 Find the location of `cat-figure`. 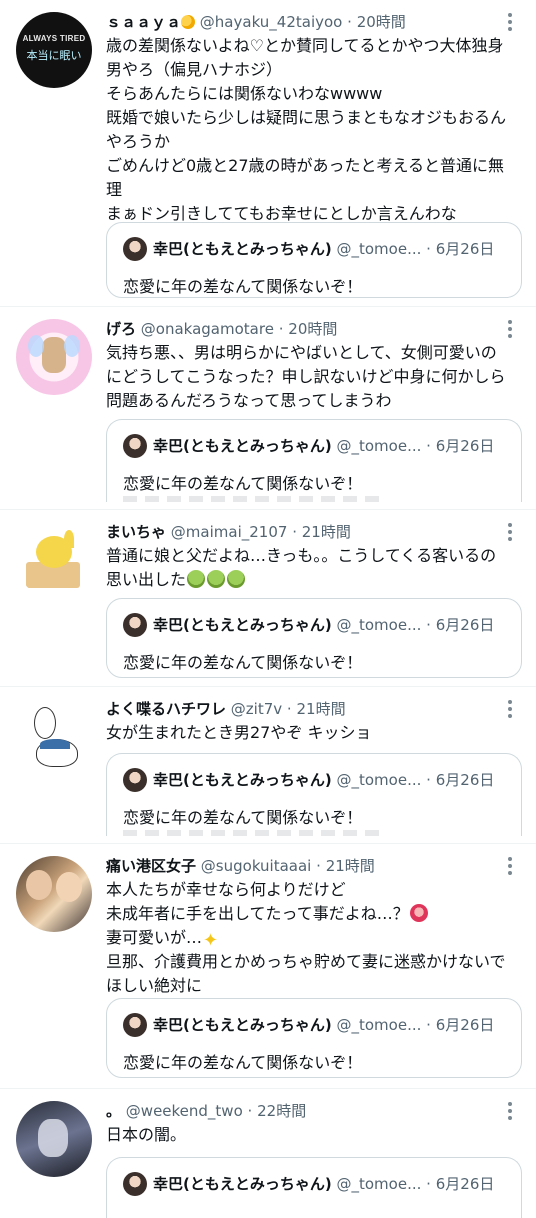

cat-figure is located at coordinates (54, 355).